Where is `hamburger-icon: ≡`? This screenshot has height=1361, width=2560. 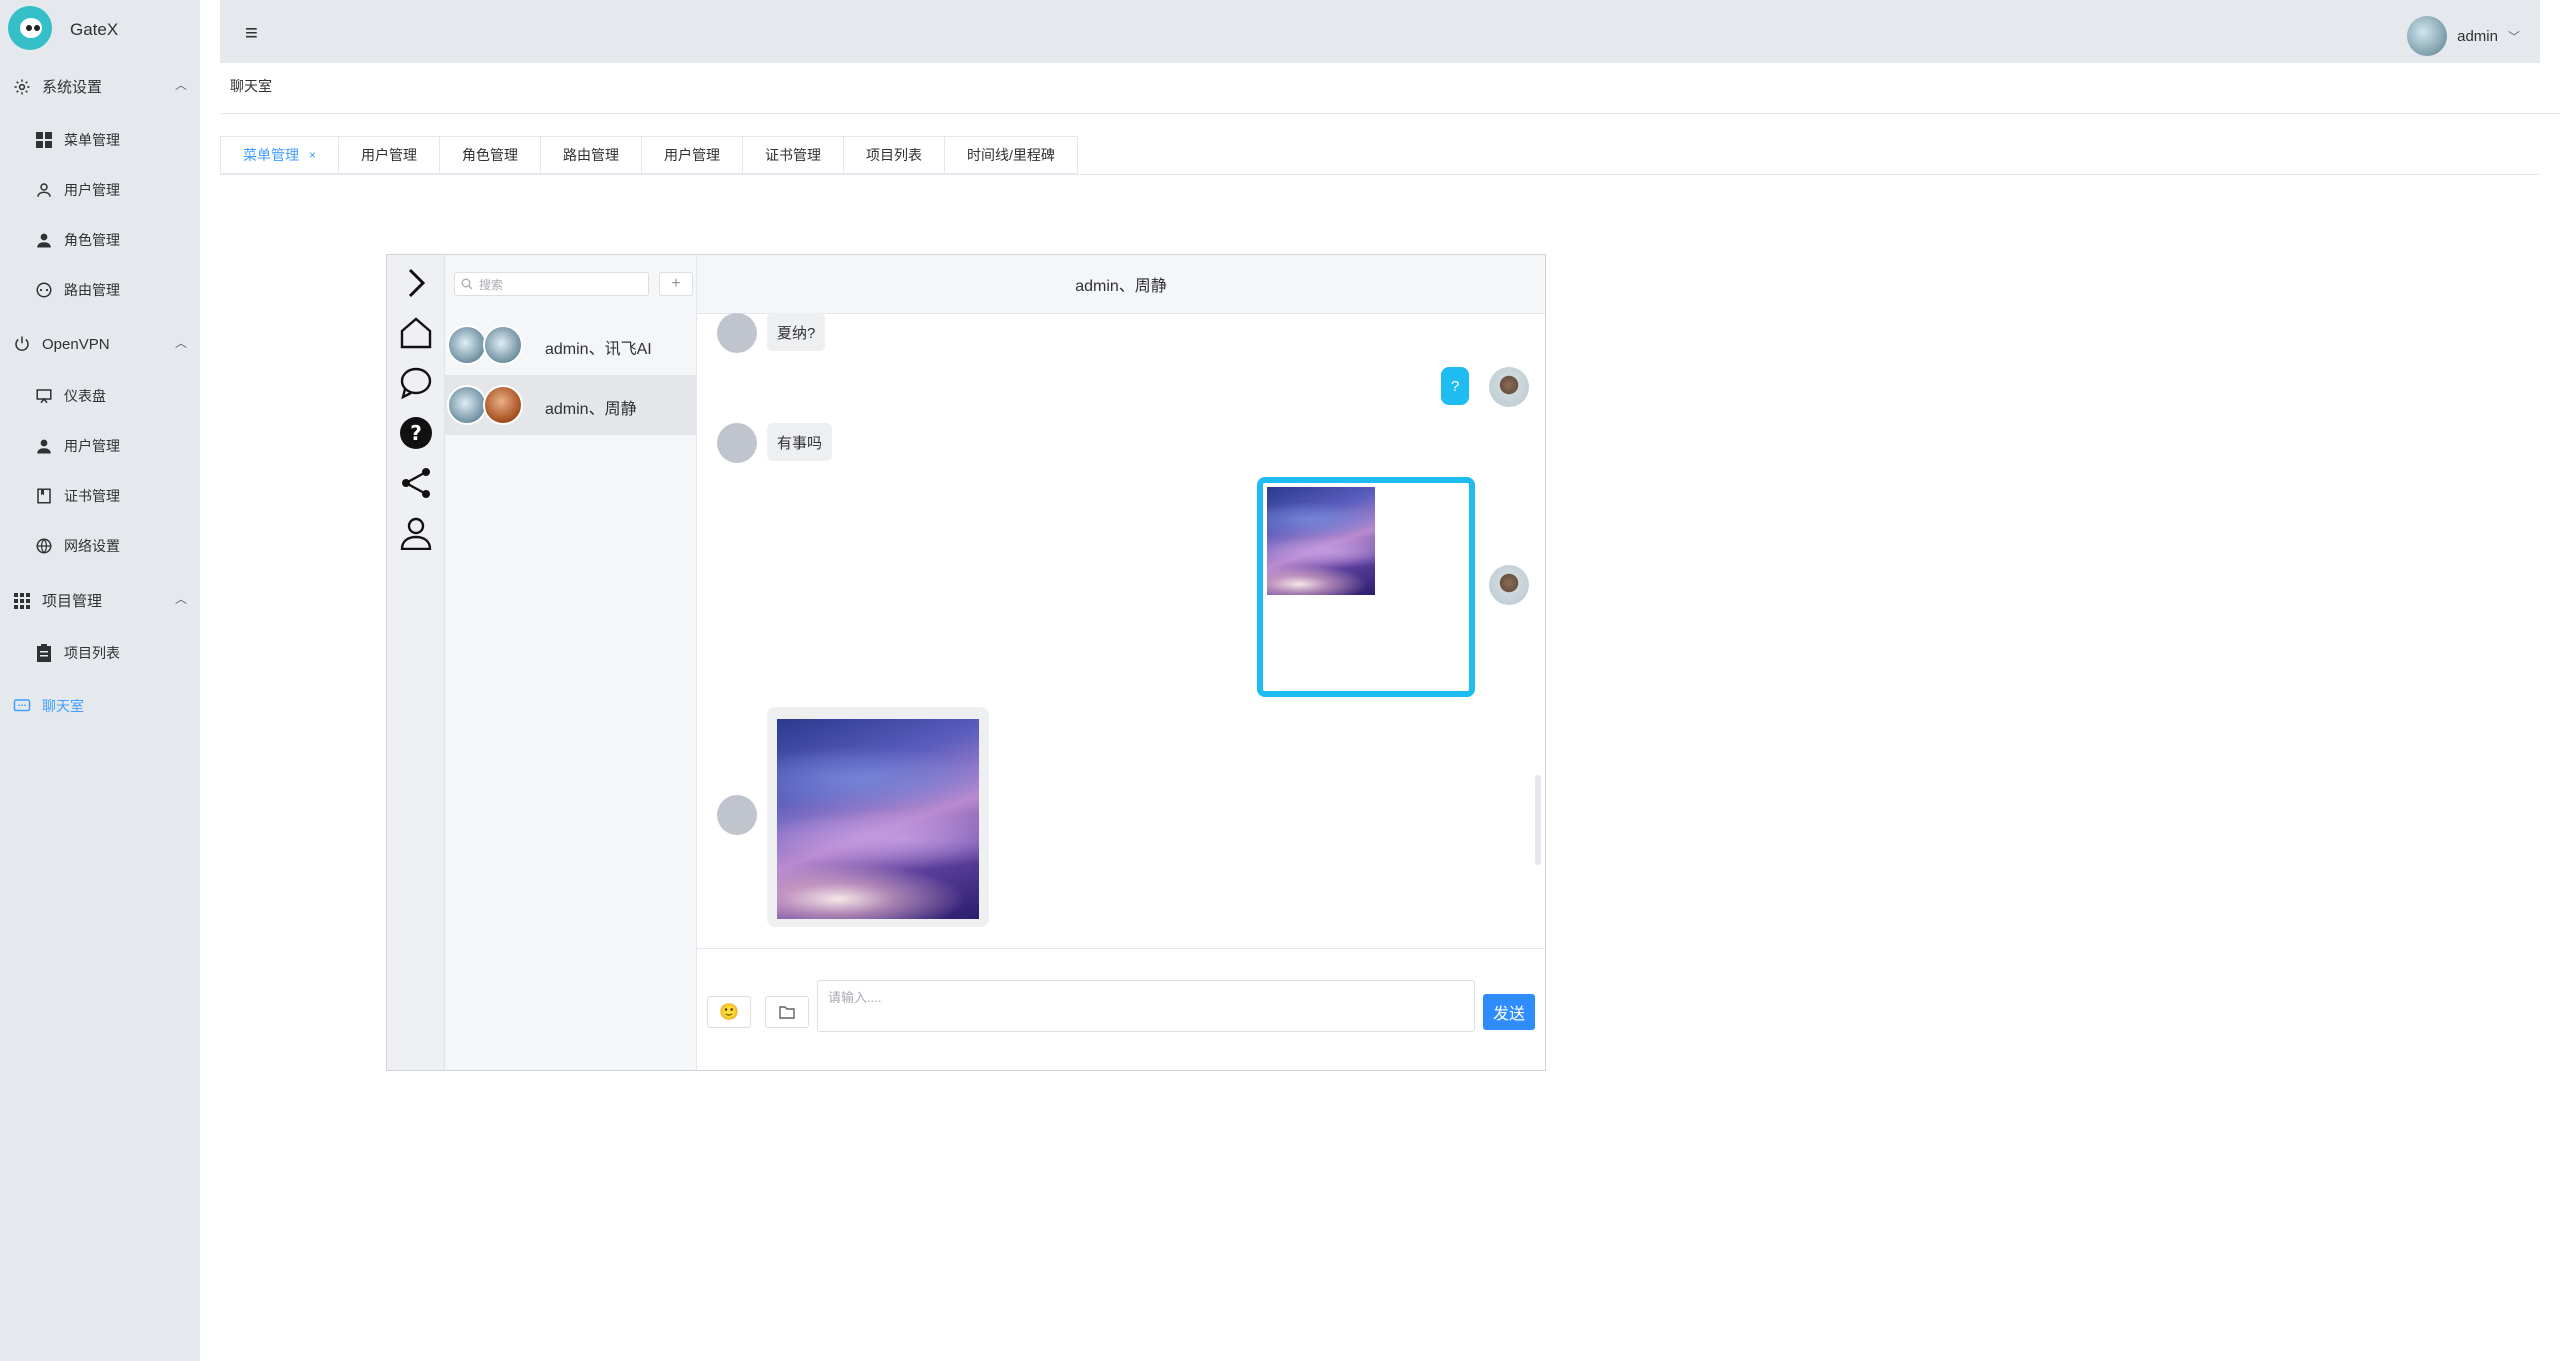
hamburger-icon: ≡ is located at coordinates (251, 33).